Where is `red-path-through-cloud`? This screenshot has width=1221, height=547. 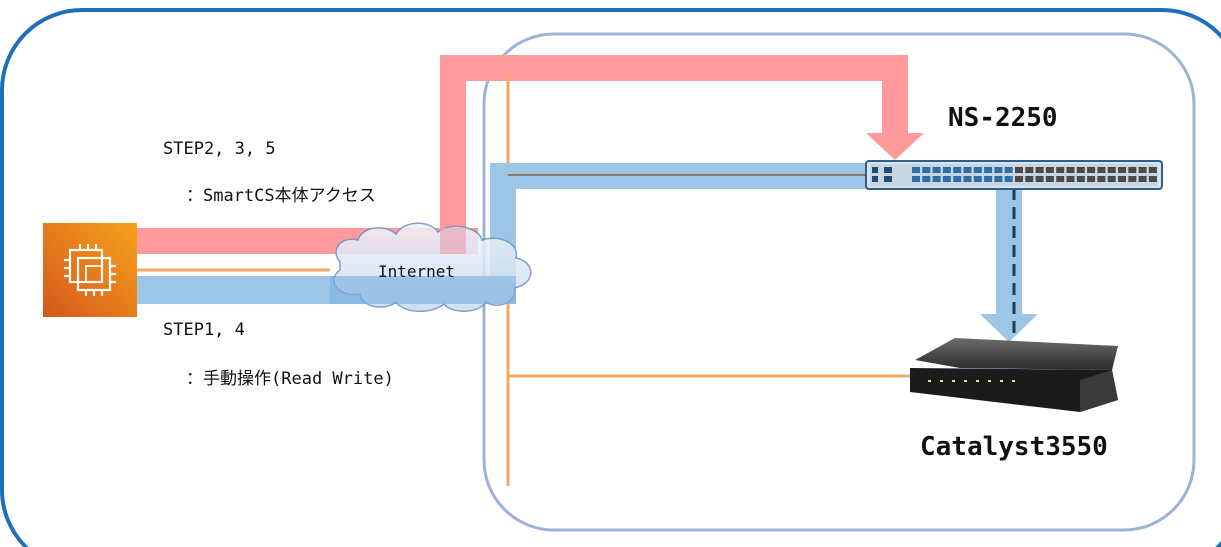 red-path-through-cloud is located at coordinates (453, 241).